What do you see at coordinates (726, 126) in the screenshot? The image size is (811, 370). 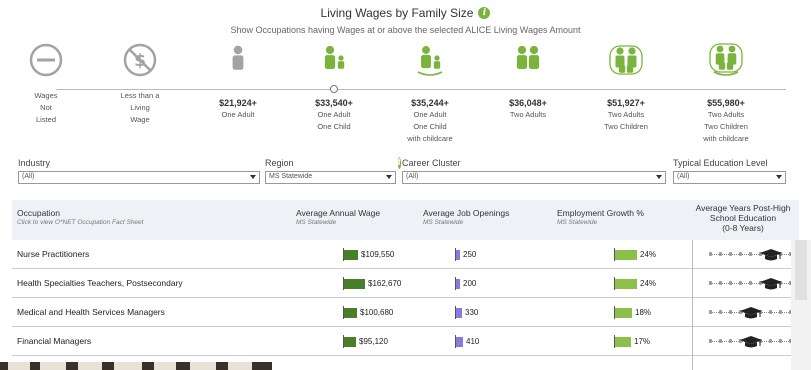 I see `family-size-label: Two Children` at bounding box center [726, 126].